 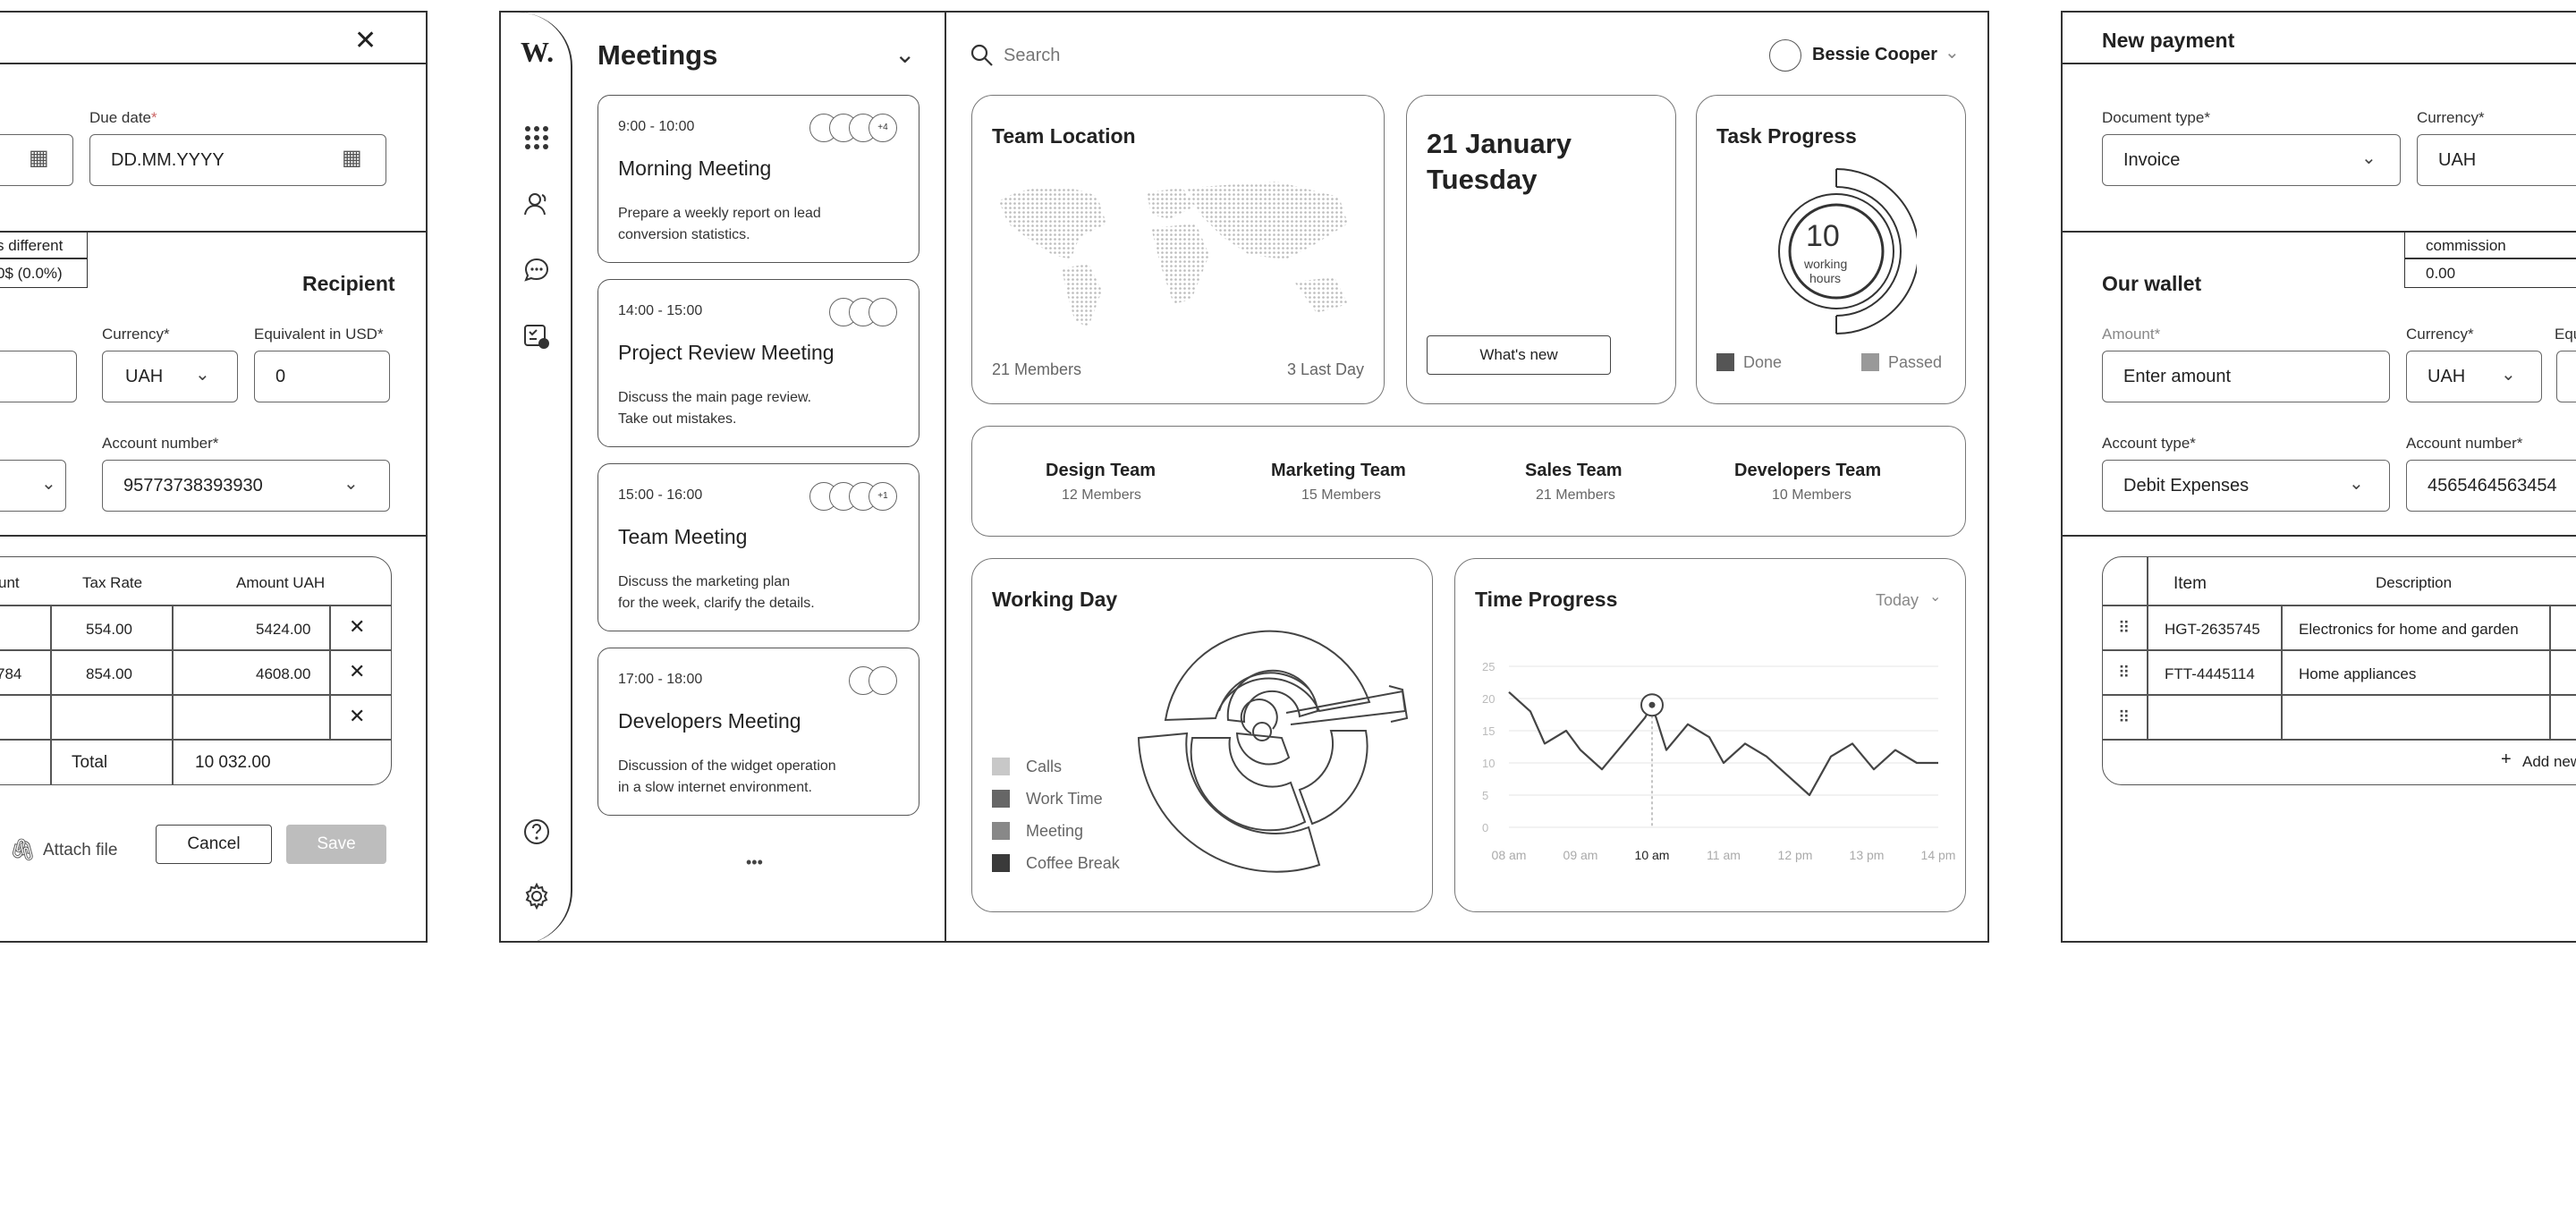 What do you see at coordinates (1037, 369) in the screenshot?
I see `members-count: 21 Members` at bounding box center [1037, 369].